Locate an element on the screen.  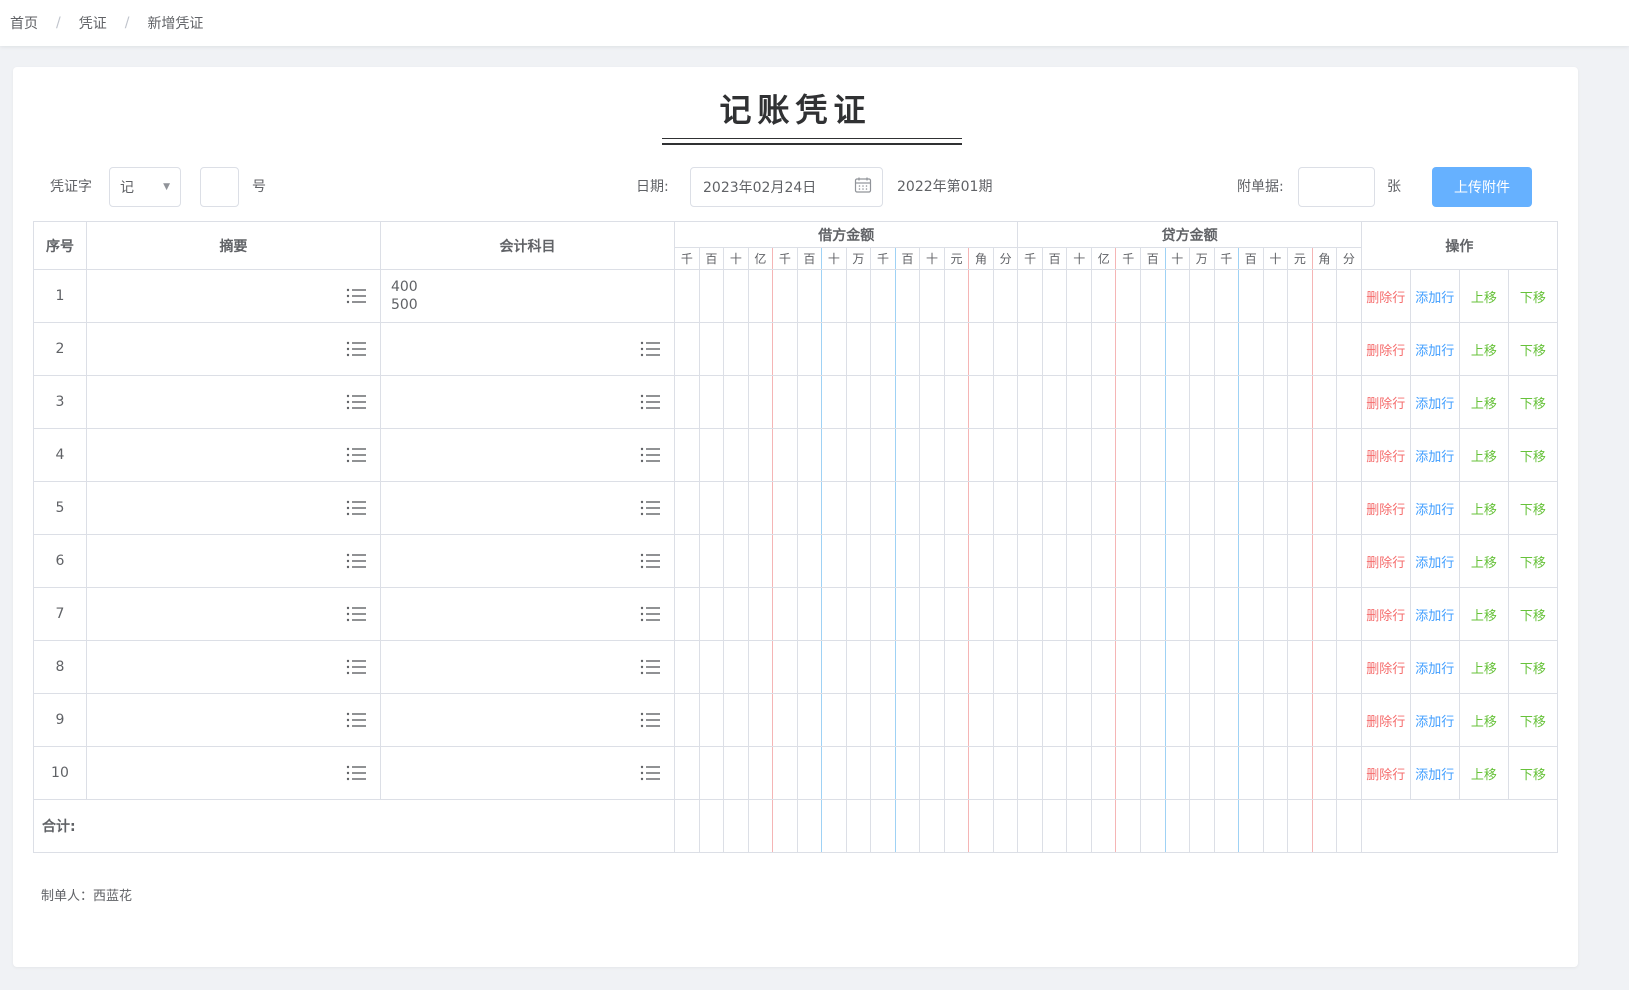
move-down-button: 下移 is located at coordinates (1533, 402).